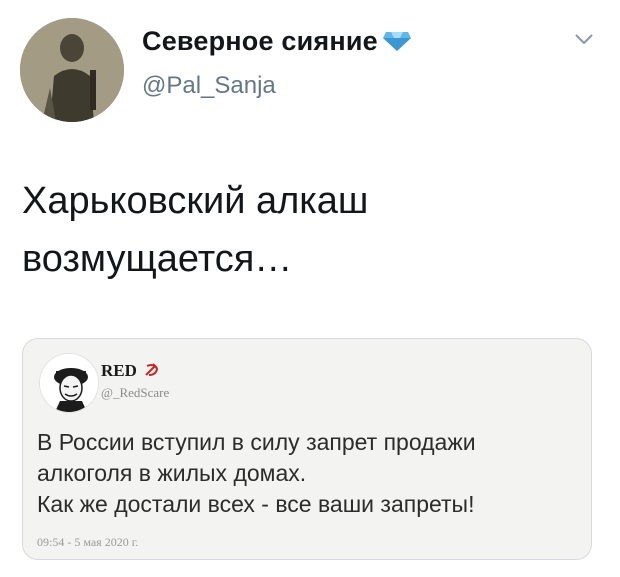 This screenshot has width=620, height=577. Describe the element at coordinates (135, 393) in the screenshot. I see `quoted-author-handle: @_RedScare` at that location.